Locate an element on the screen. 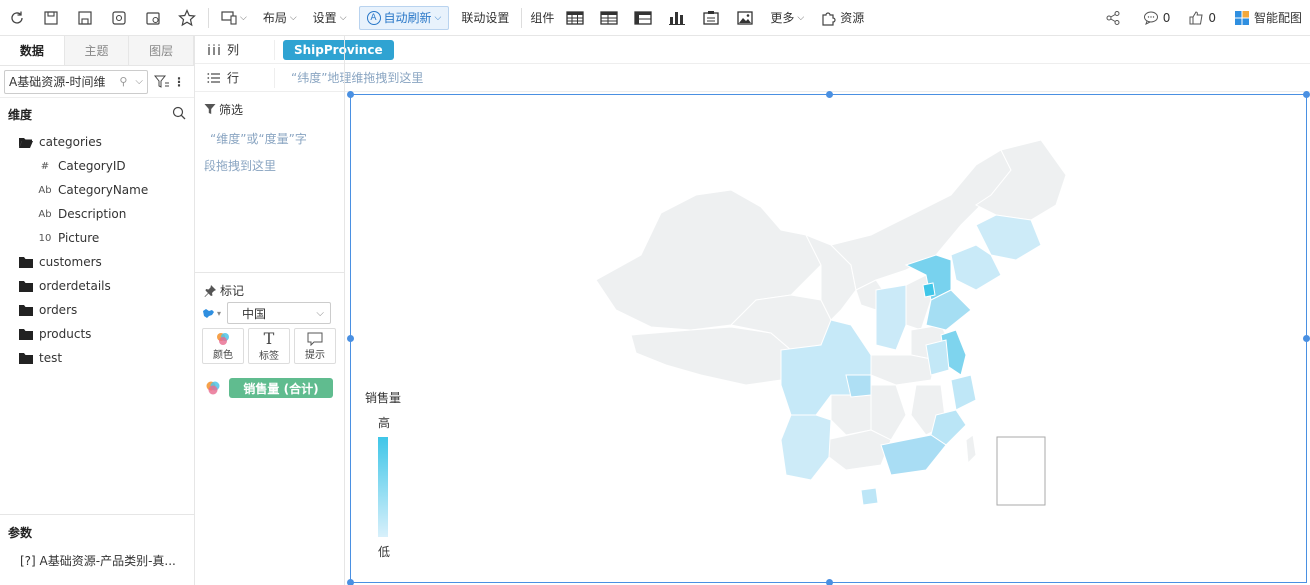 This screenshot has width=1310, height=585. tree-label: Picture is located at coordinates (79, 238).